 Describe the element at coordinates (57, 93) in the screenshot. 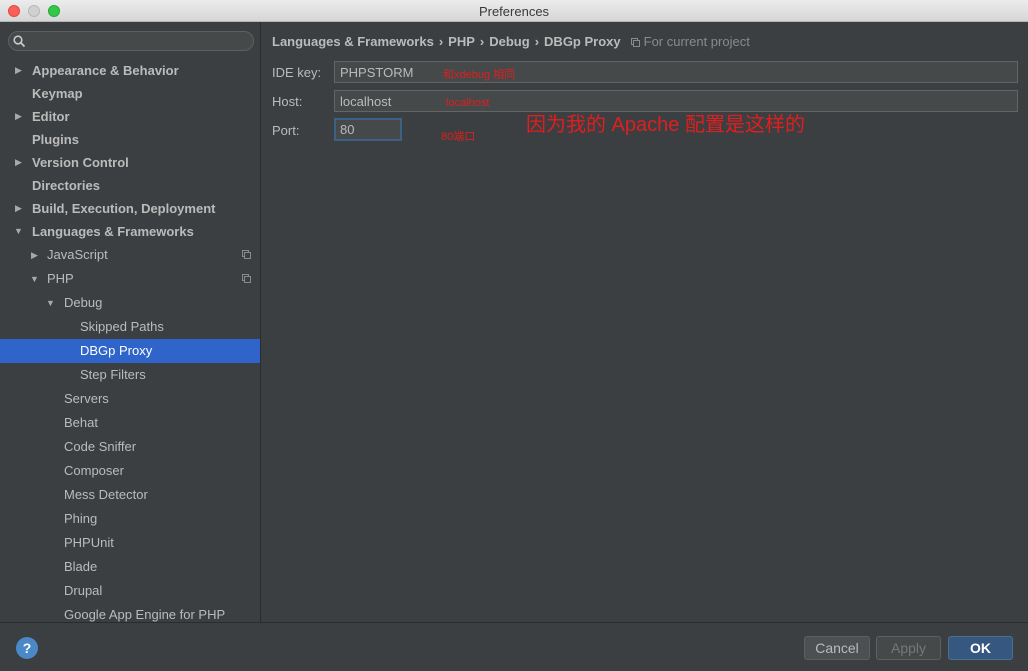

I see `sidebar-item-label: Keymap` at that location.